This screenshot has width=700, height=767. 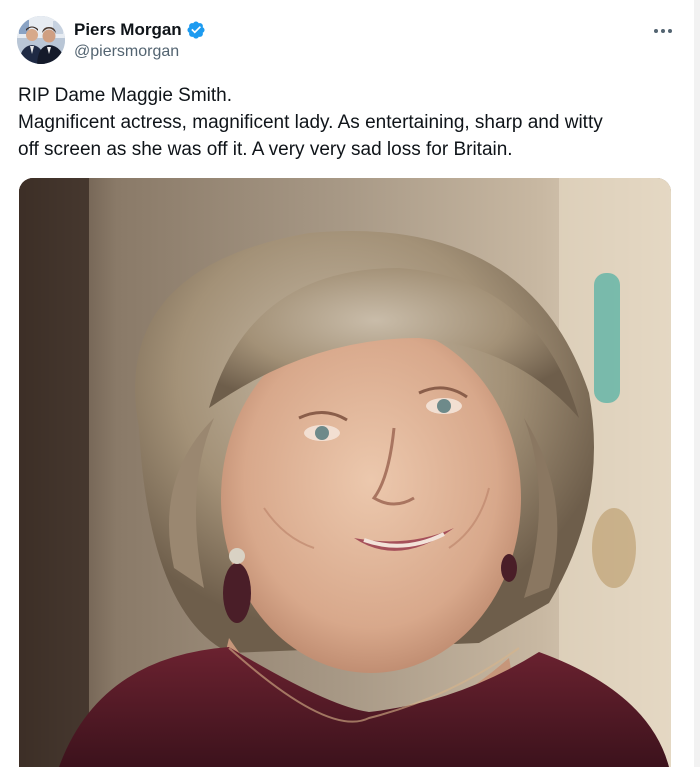 I want to click on display-name: Piers Morgan, so click(x=128, y=30).